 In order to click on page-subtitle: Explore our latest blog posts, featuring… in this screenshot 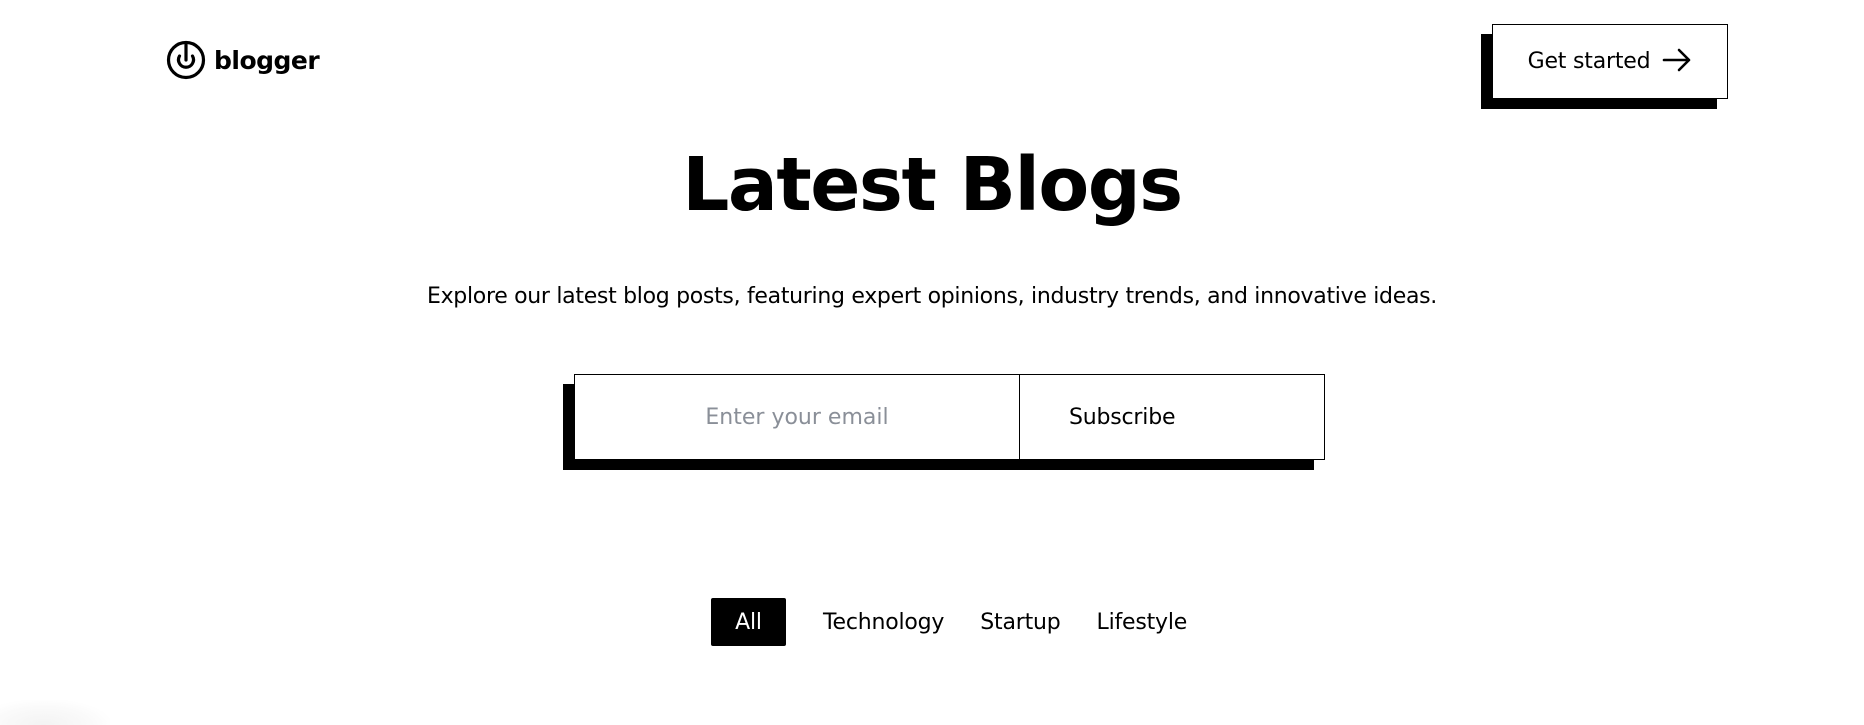, I will do `click(931, 296)`.